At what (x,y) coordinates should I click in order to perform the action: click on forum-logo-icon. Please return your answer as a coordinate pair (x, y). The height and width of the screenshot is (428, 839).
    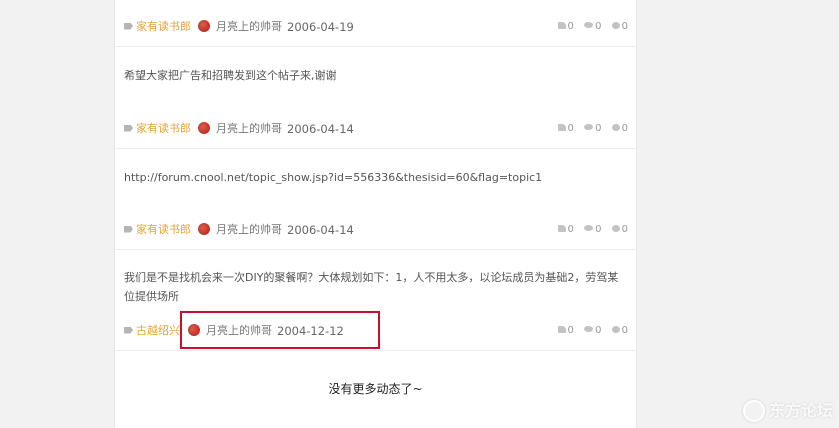
    Looking at the image, I should click on (753, 411).